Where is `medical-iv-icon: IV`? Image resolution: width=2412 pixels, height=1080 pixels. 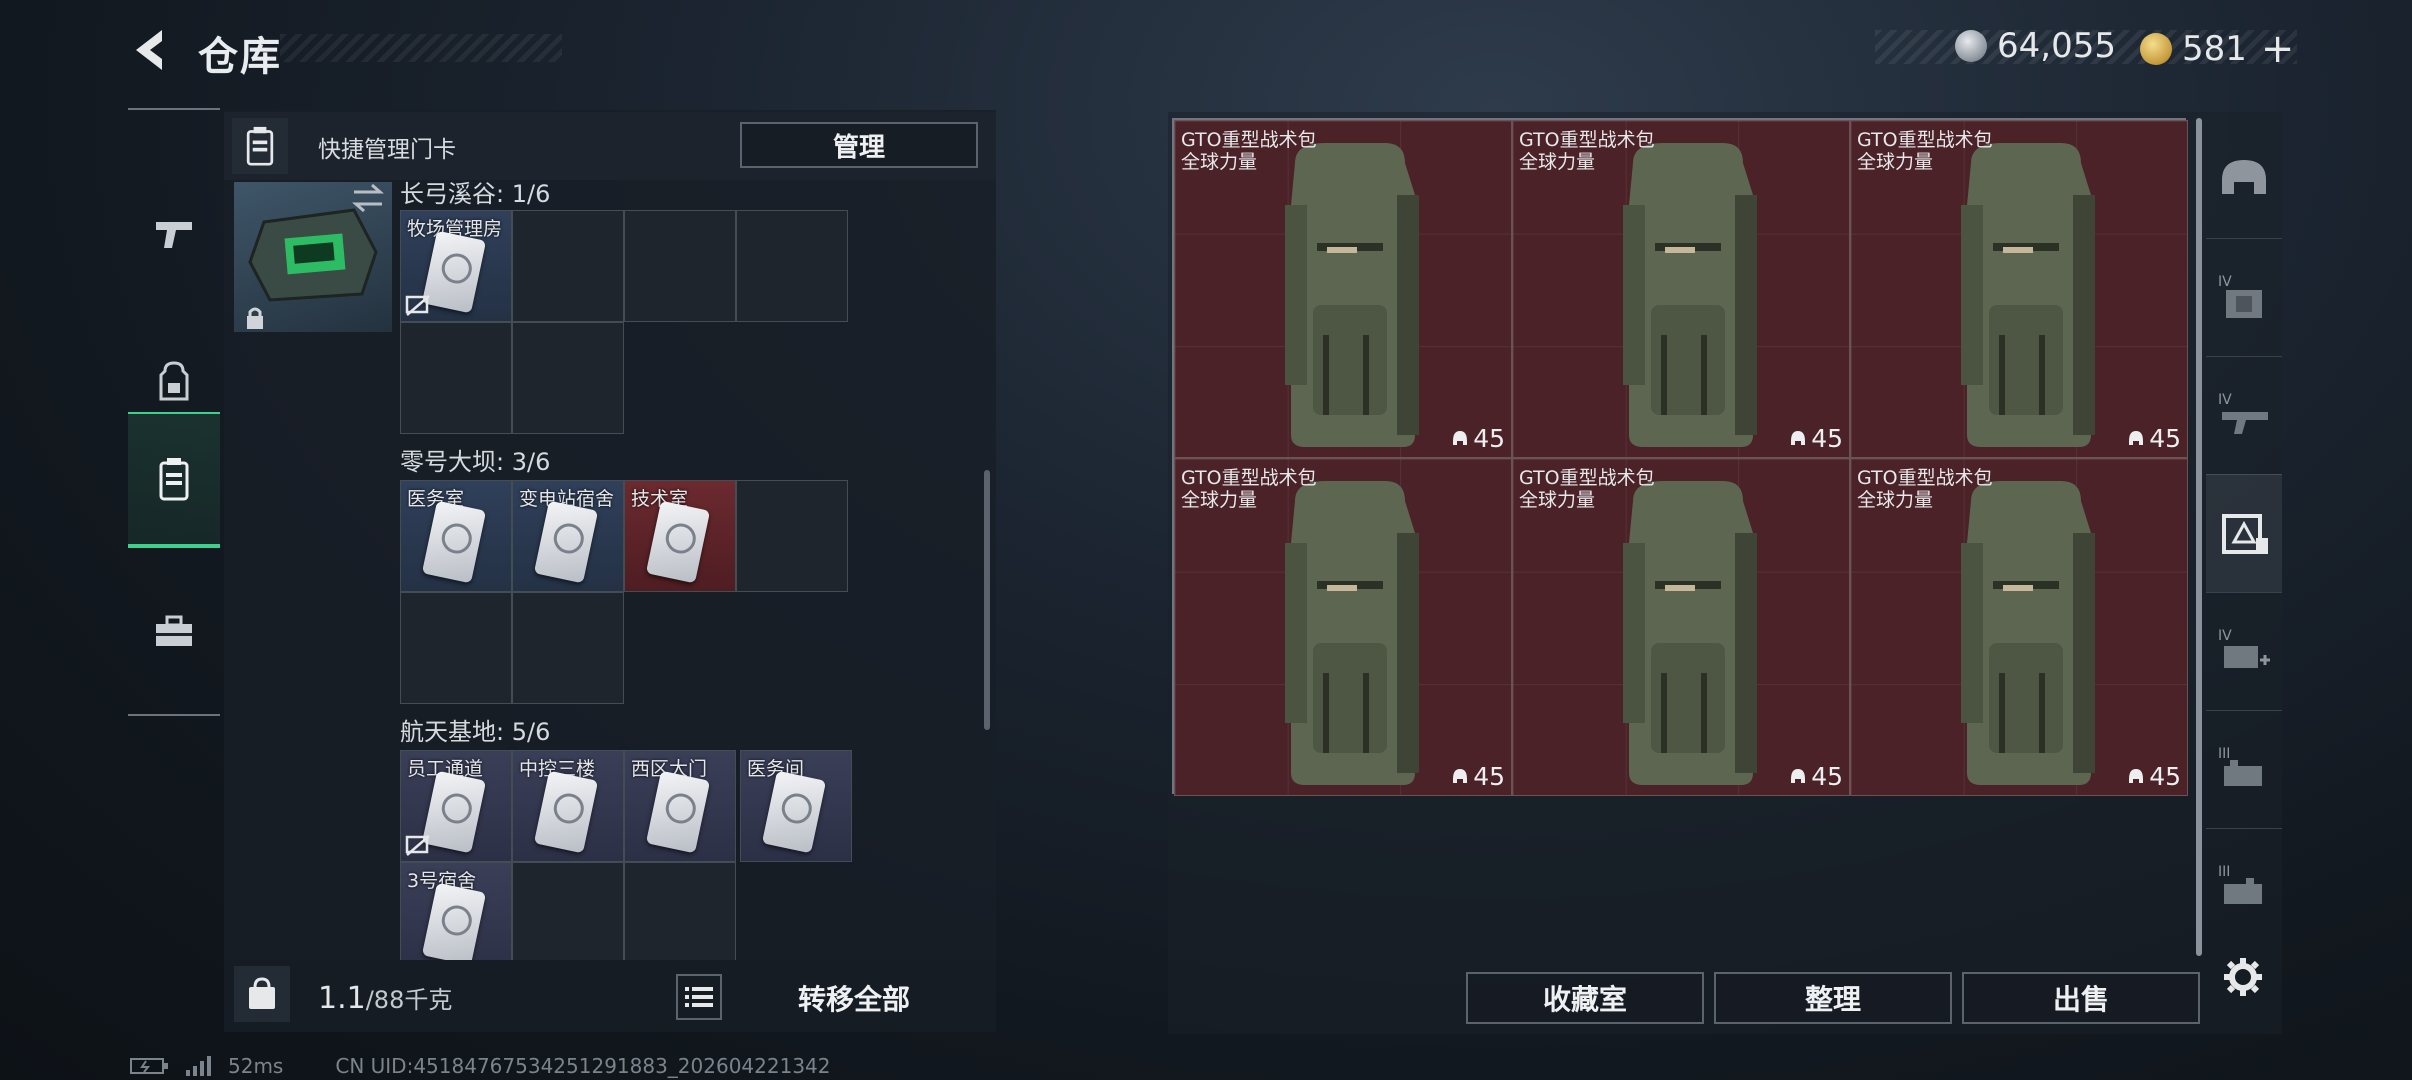
medical-iv-icon: IV is located at coordinates (2244, 648).